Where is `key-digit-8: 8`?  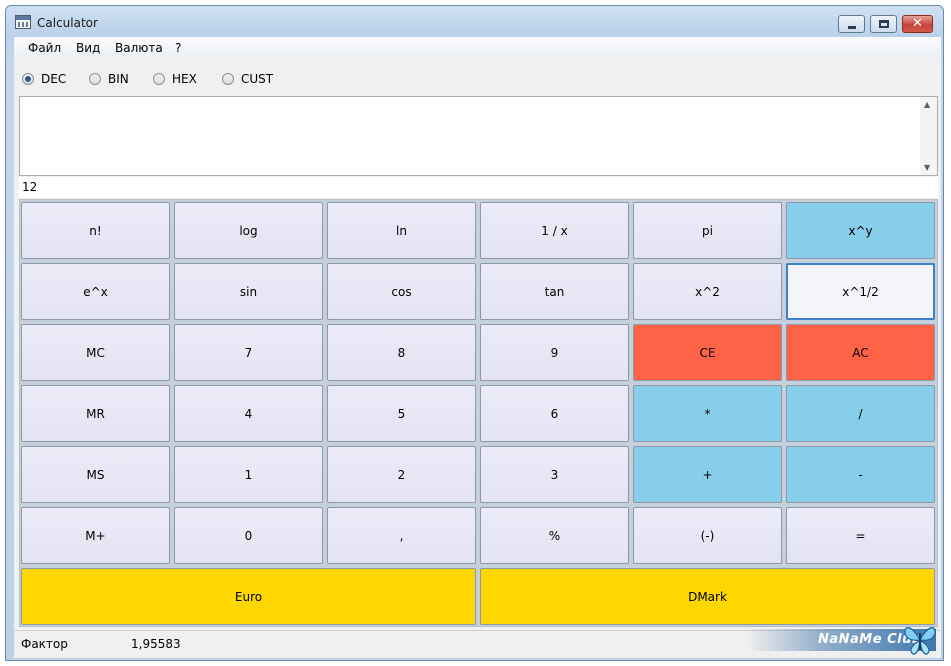
key-digit-8: 8 is located at coordinates (401, 352).